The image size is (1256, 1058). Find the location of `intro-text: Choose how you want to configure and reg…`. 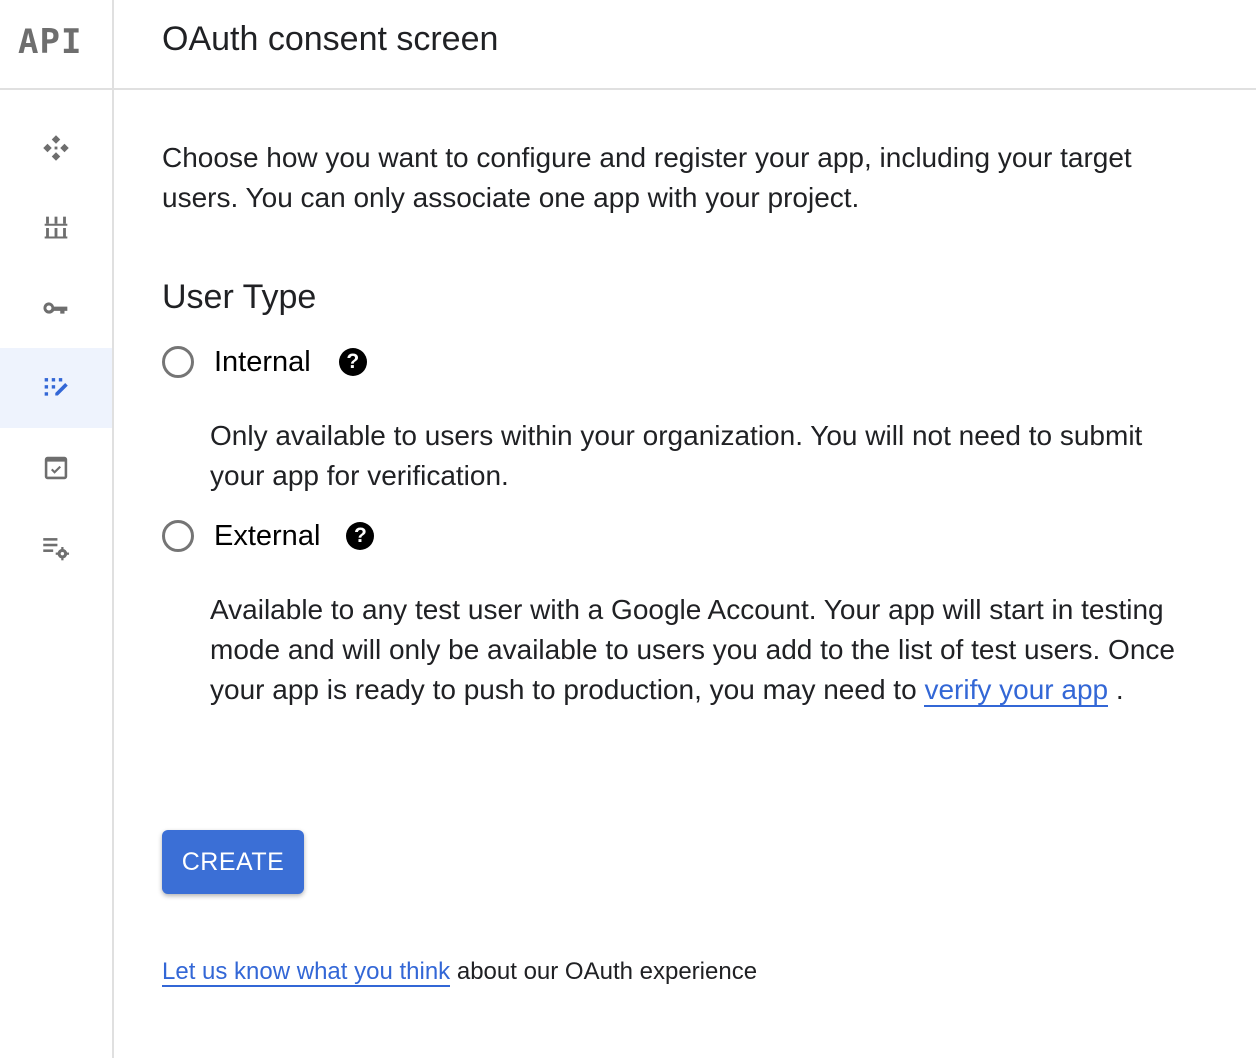

intro-text: Choose how you want to configure and reg… is located at coordinates (647, 177).